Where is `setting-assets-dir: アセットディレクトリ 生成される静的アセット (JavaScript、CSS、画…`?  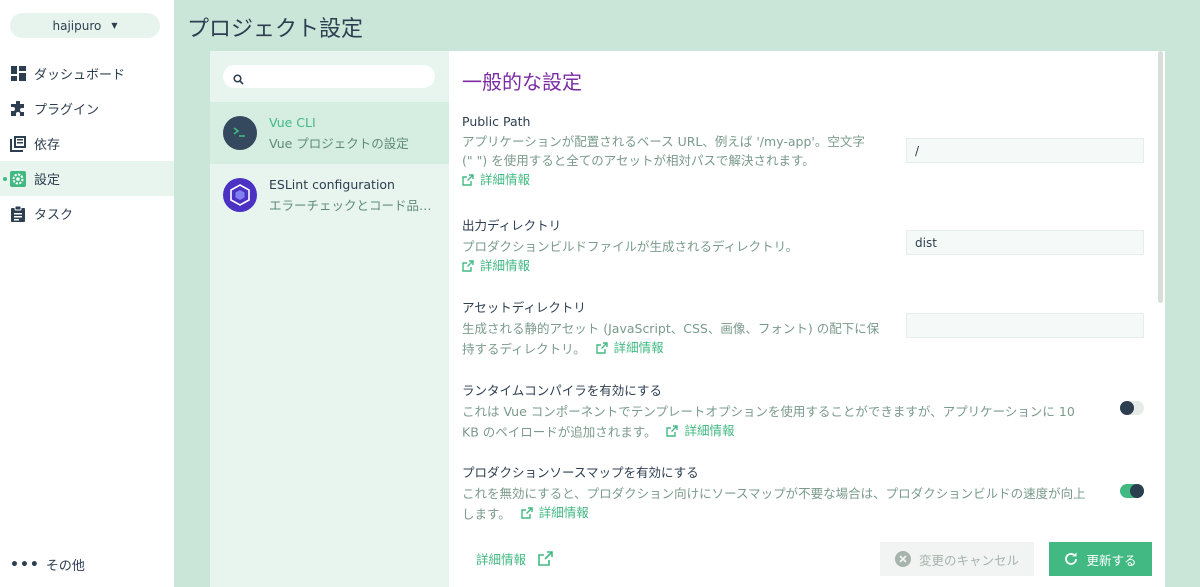
setting-assets-dir: アセットディレクトリ 生成される静的アセット (JavaScript、CSS、画… is located at coordinates (672, 328).